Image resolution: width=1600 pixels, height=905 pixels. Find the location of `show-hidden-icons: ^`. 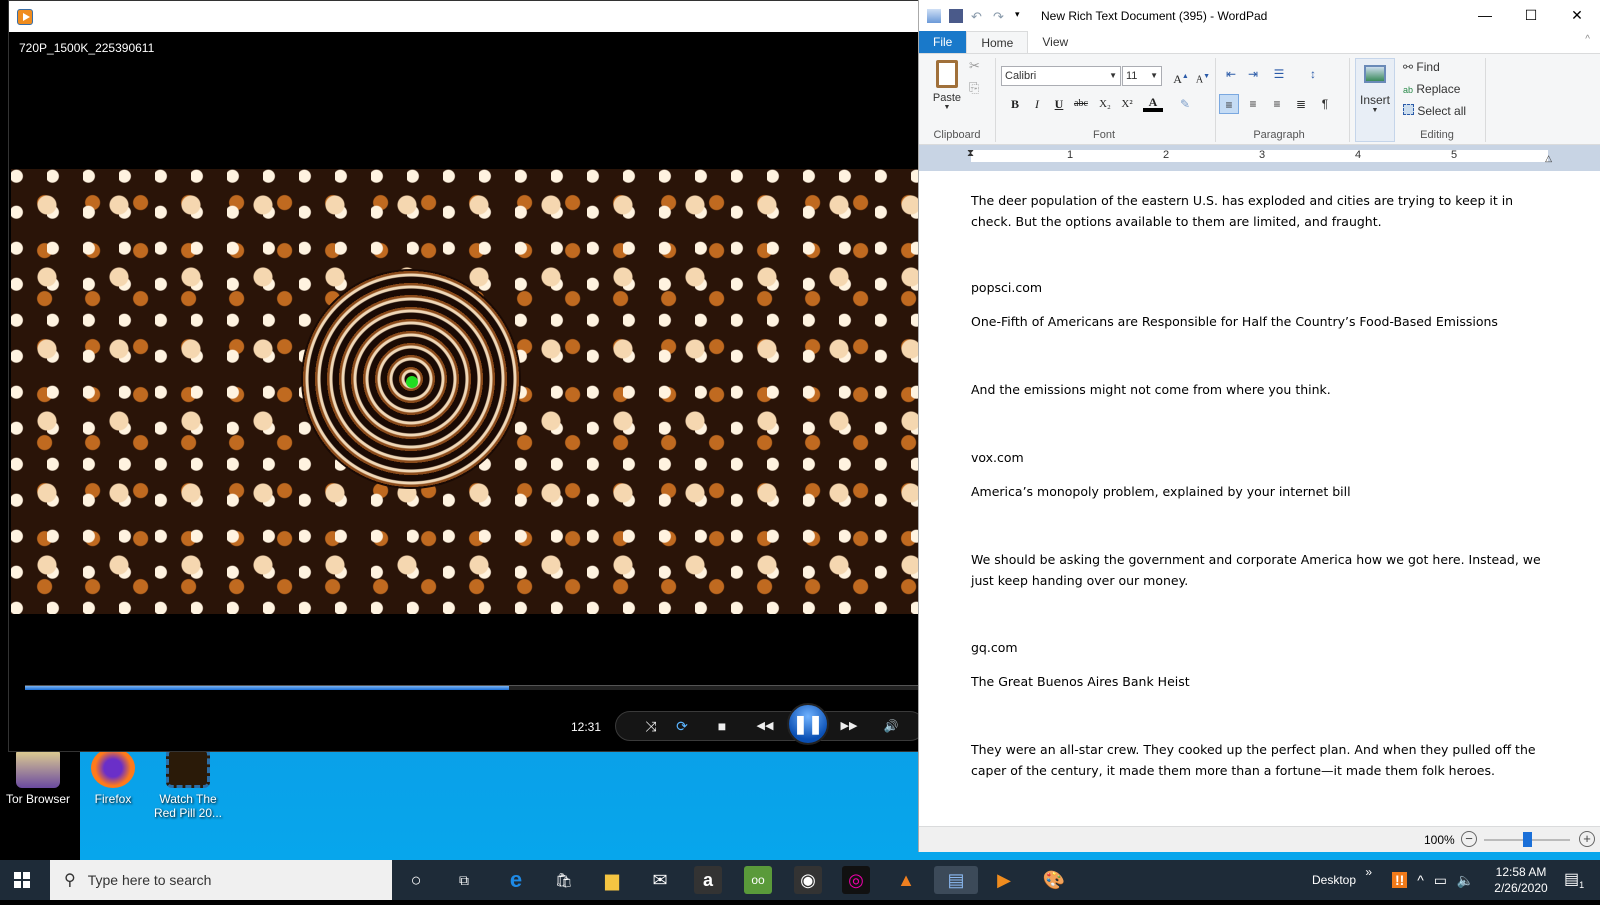

show-hidden-icons: ^ is located at coordinates (1420, 880).